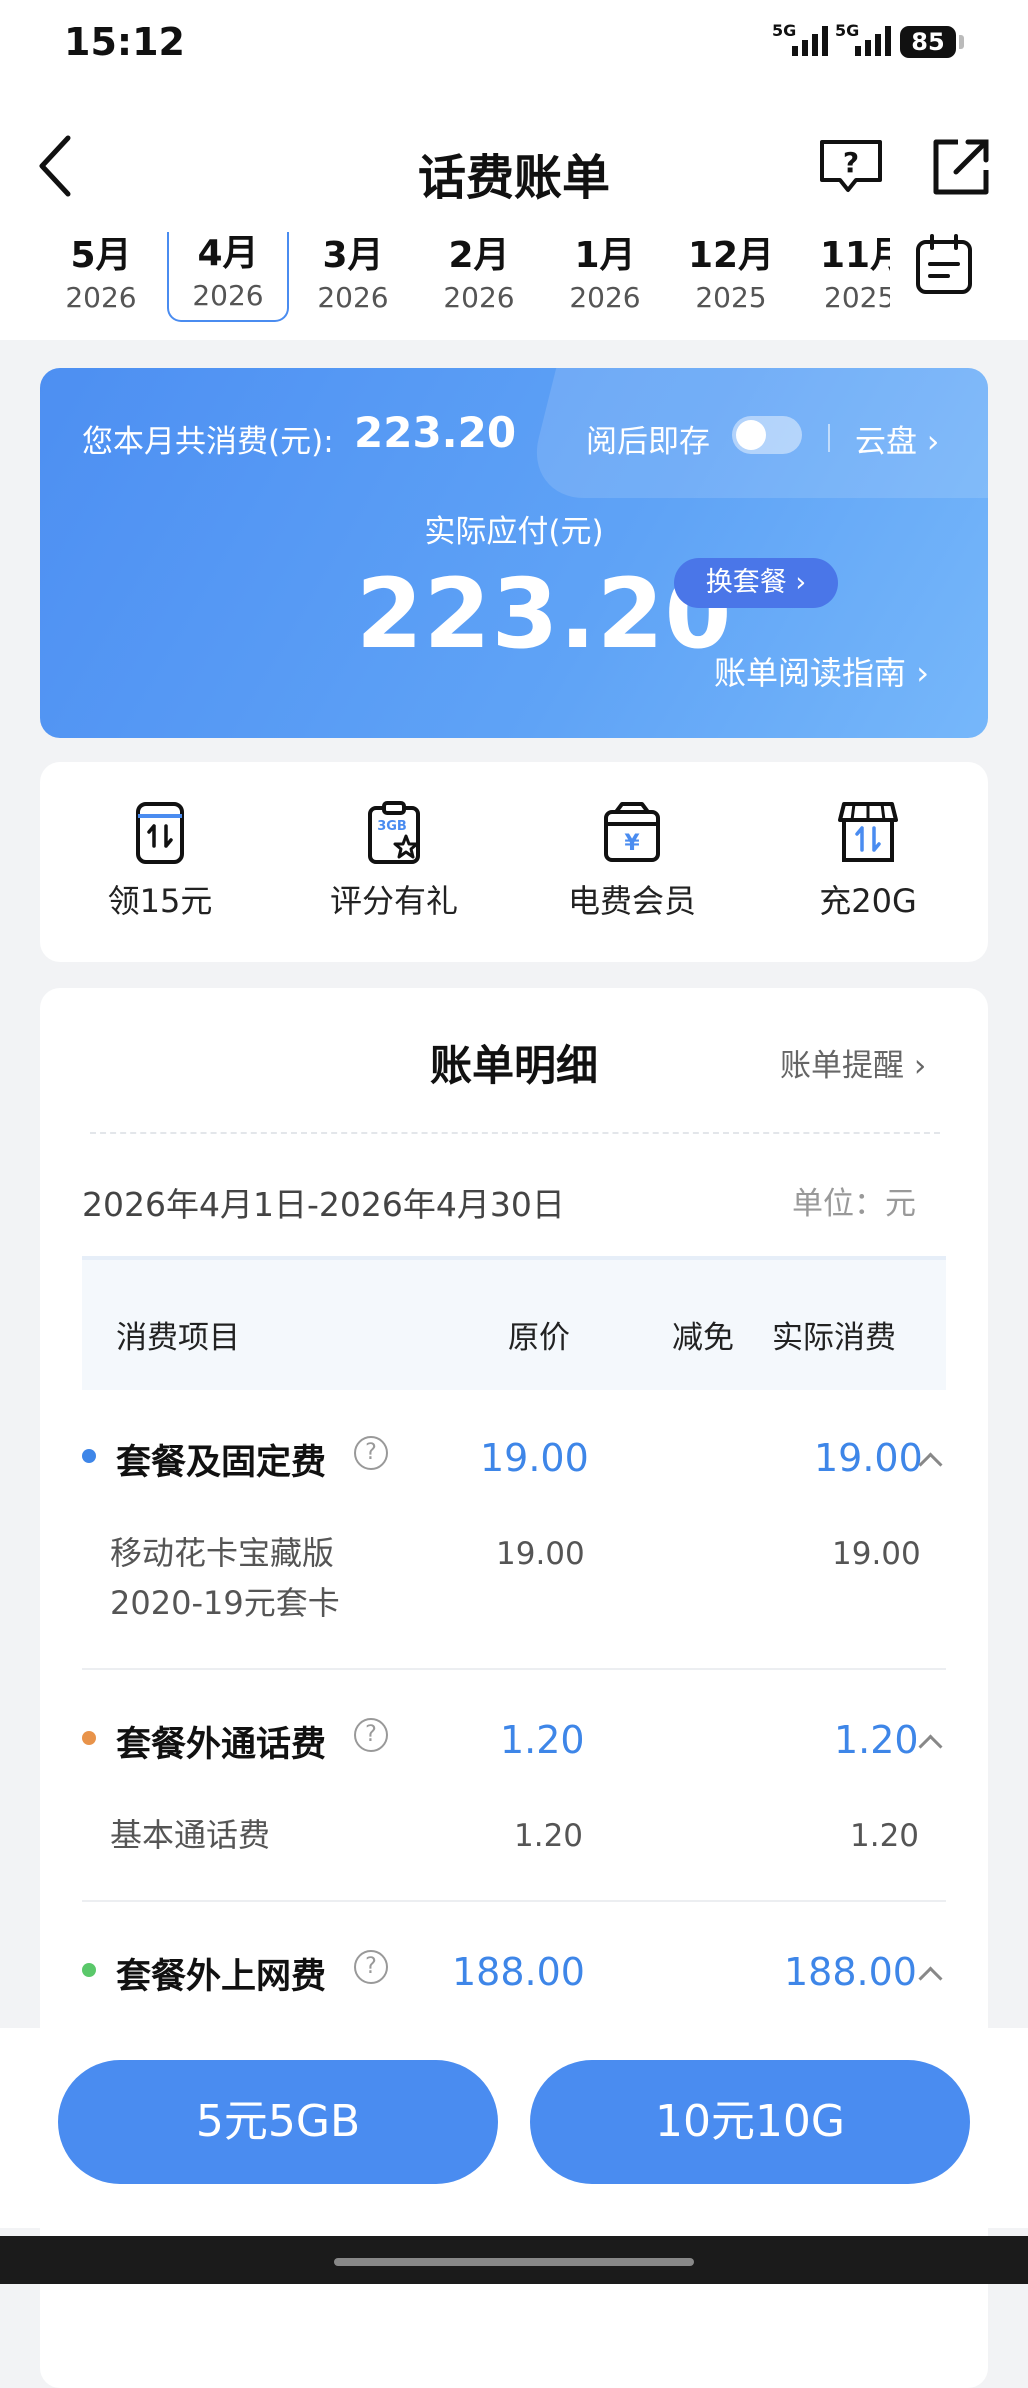  I want to click on column-header-original: 原价, so click(539, 1338).